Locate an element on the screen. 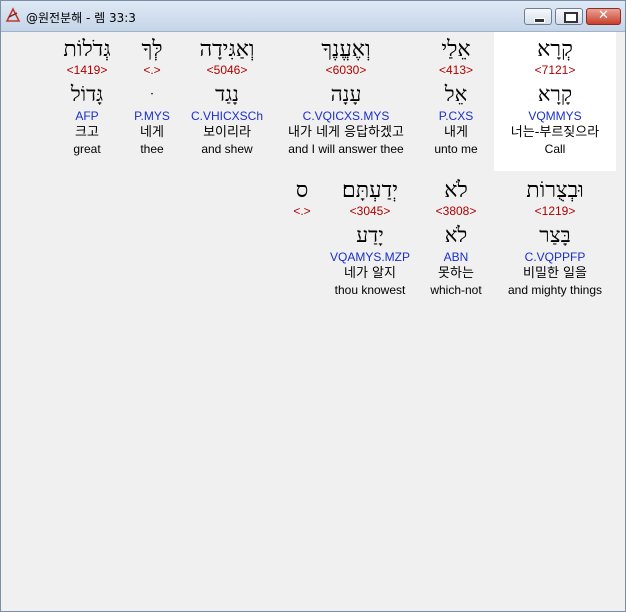 The height and width of the screenshot is (612, 626). english-gloss: and shew is located at coordinates (227, 149).